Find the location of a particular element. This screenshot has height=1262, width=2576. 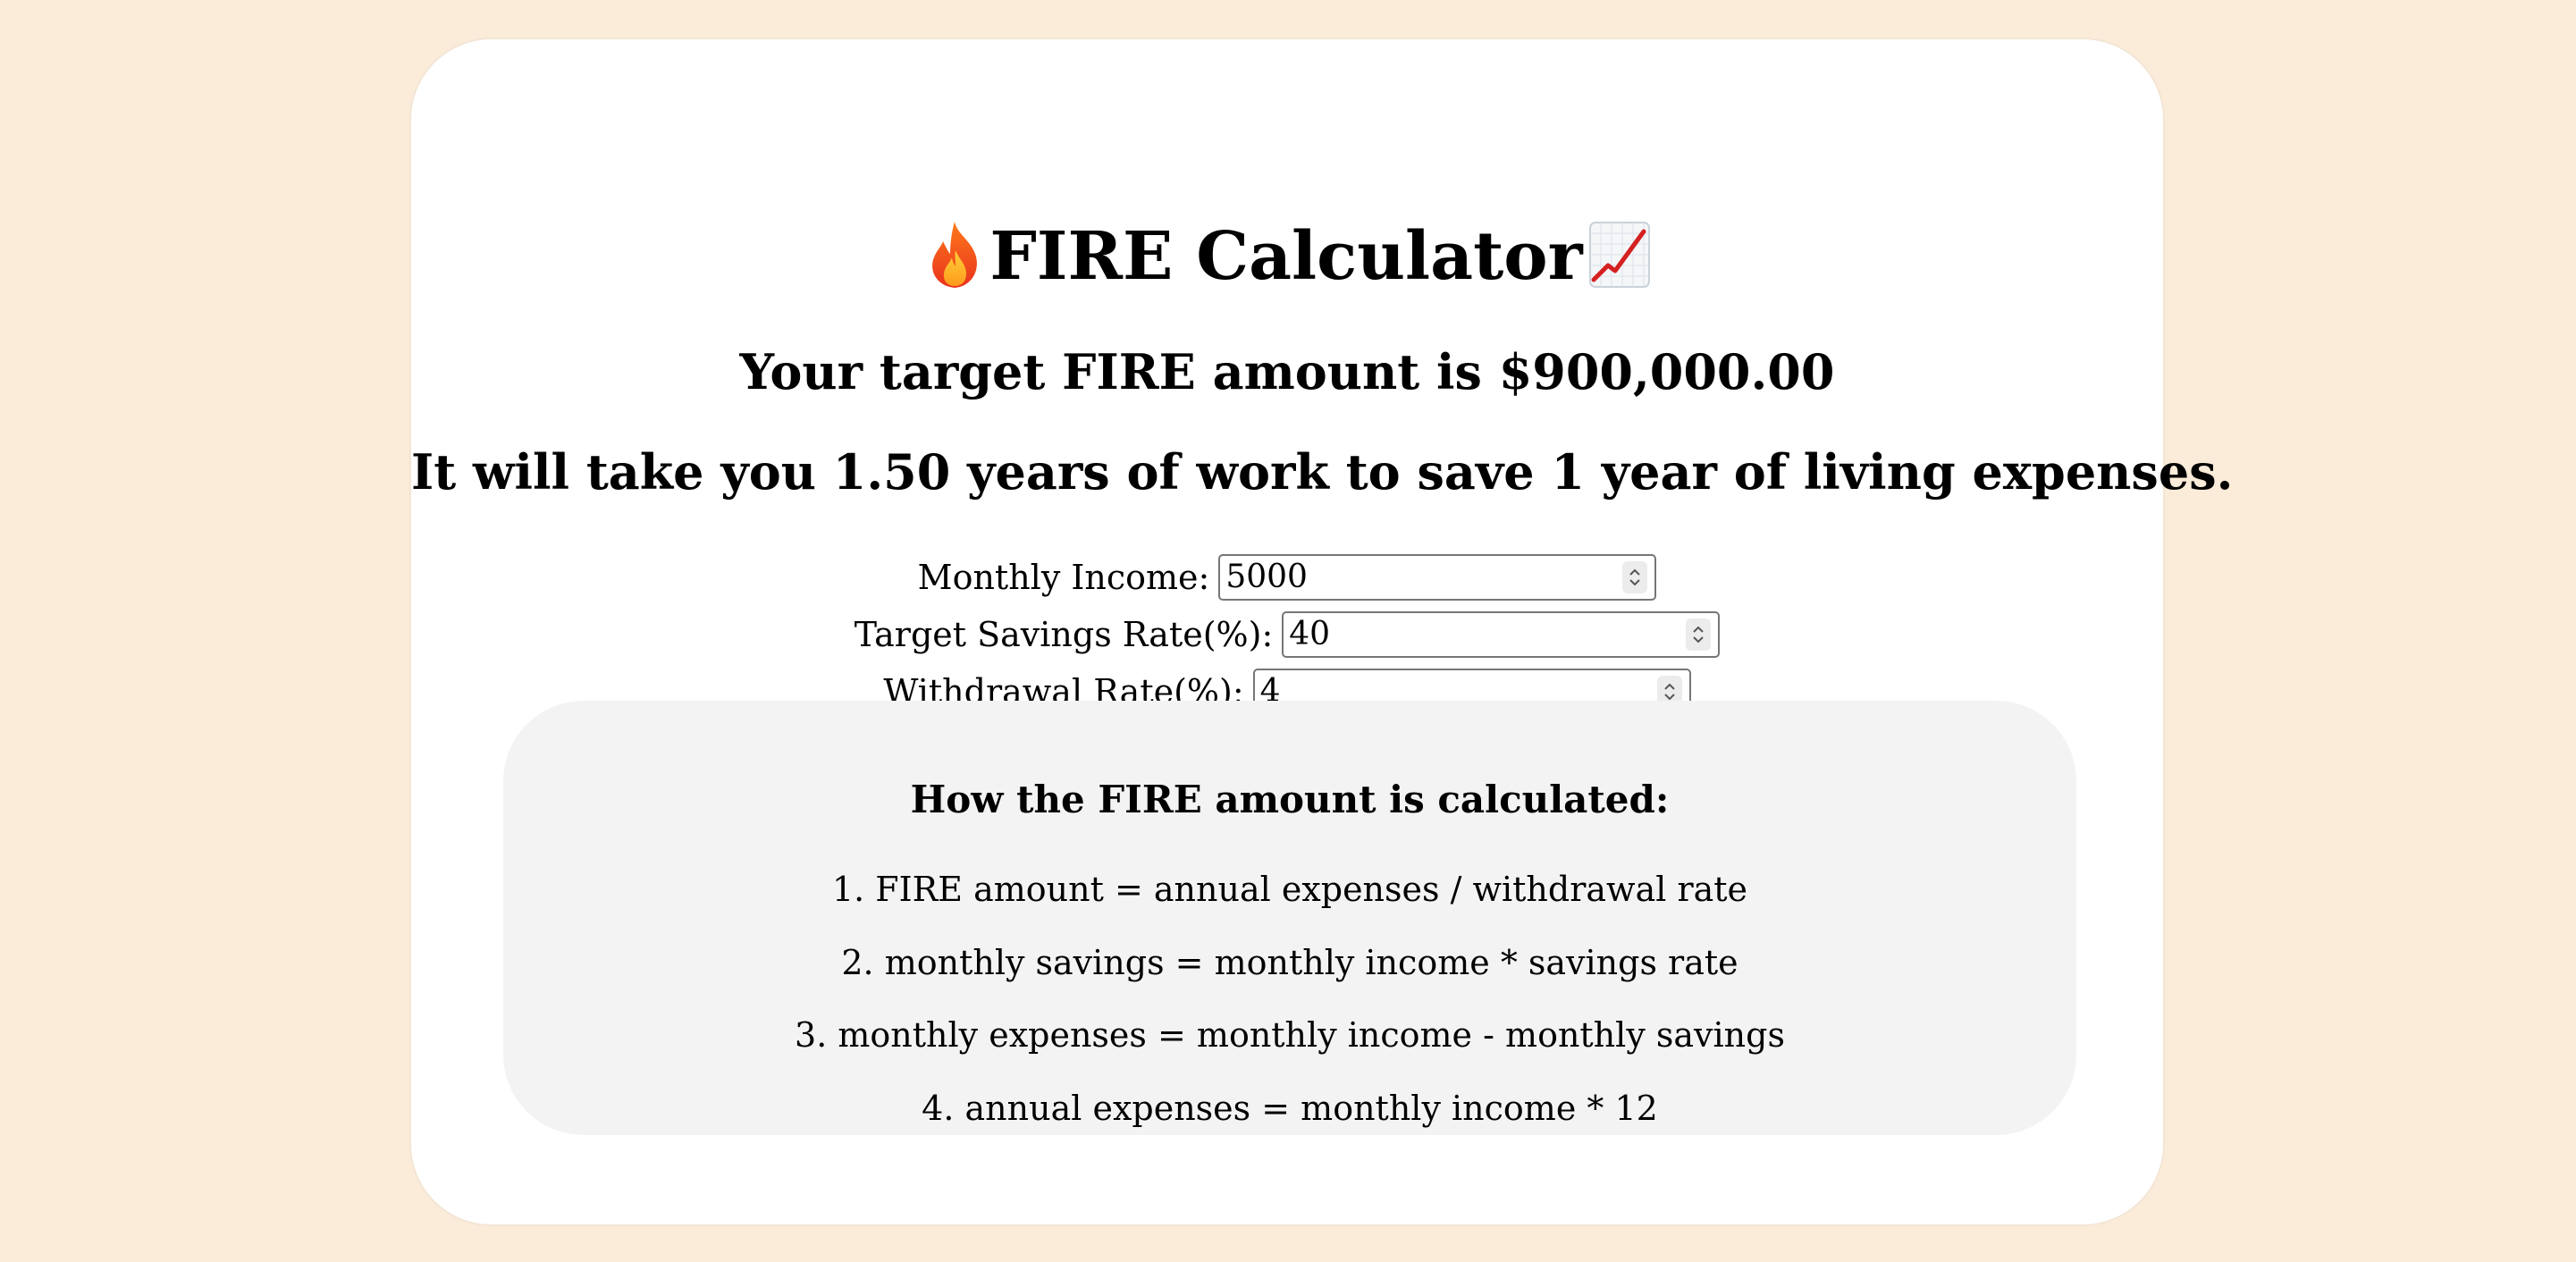

fire-target-amount: Your target FIRE amount is $900,000.00 is located at coordinates (1287, 371).